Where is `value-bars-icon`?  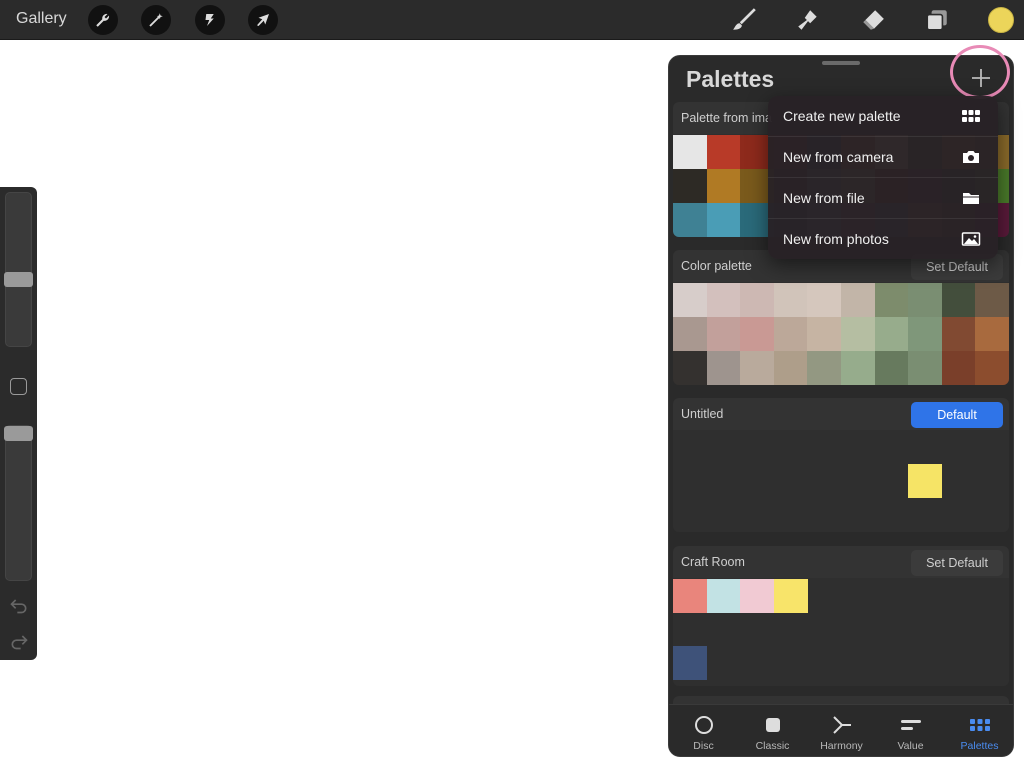 value-bars-icon is located at coordinates (911, 725).